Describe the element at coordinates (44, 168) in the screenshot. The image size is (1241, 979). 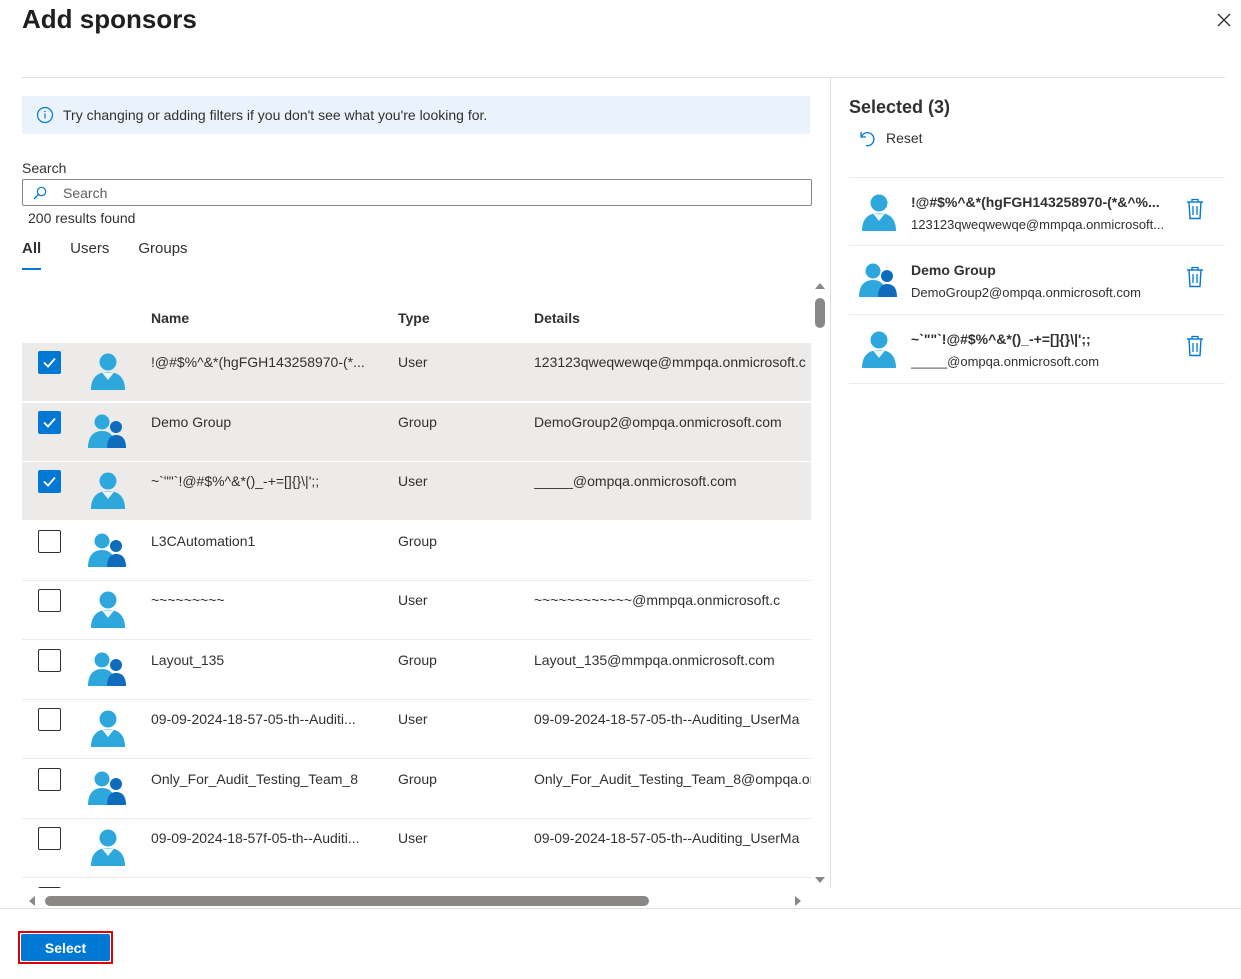
I see `search-label: Search` at that location.